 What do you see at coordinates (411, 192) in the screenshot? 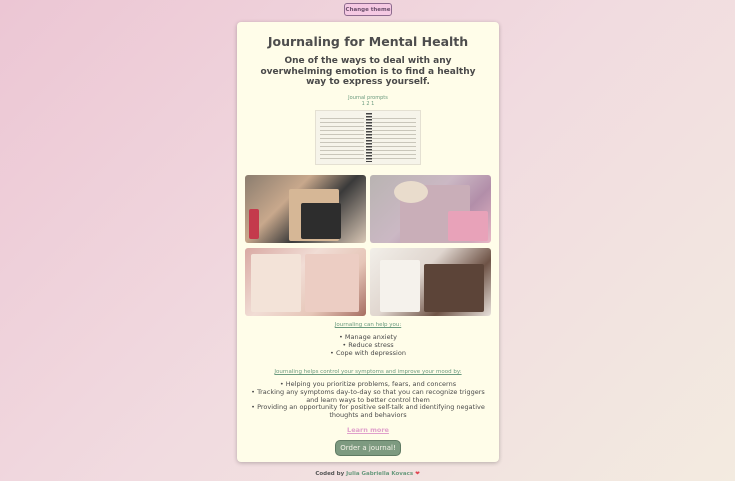
I see `coffee-cup-shape` at bounding box center [411, 192].